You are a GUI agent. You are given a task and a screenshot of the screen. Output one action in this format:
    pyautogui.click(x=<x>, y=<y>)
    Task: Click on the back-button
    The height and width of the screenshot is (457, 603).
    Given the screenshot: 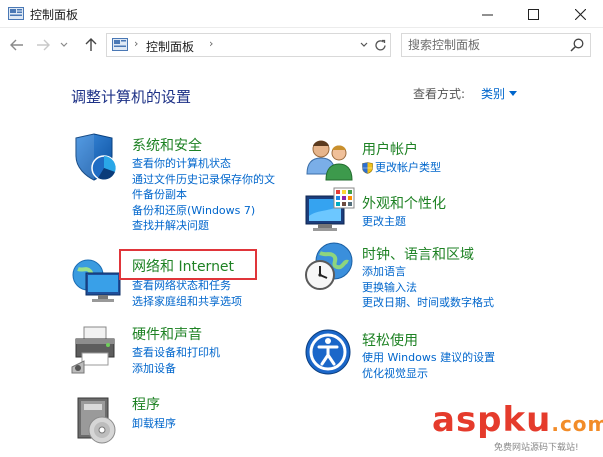 What is the action you would take?
    pyautogui.click(x=17, y=45)
    